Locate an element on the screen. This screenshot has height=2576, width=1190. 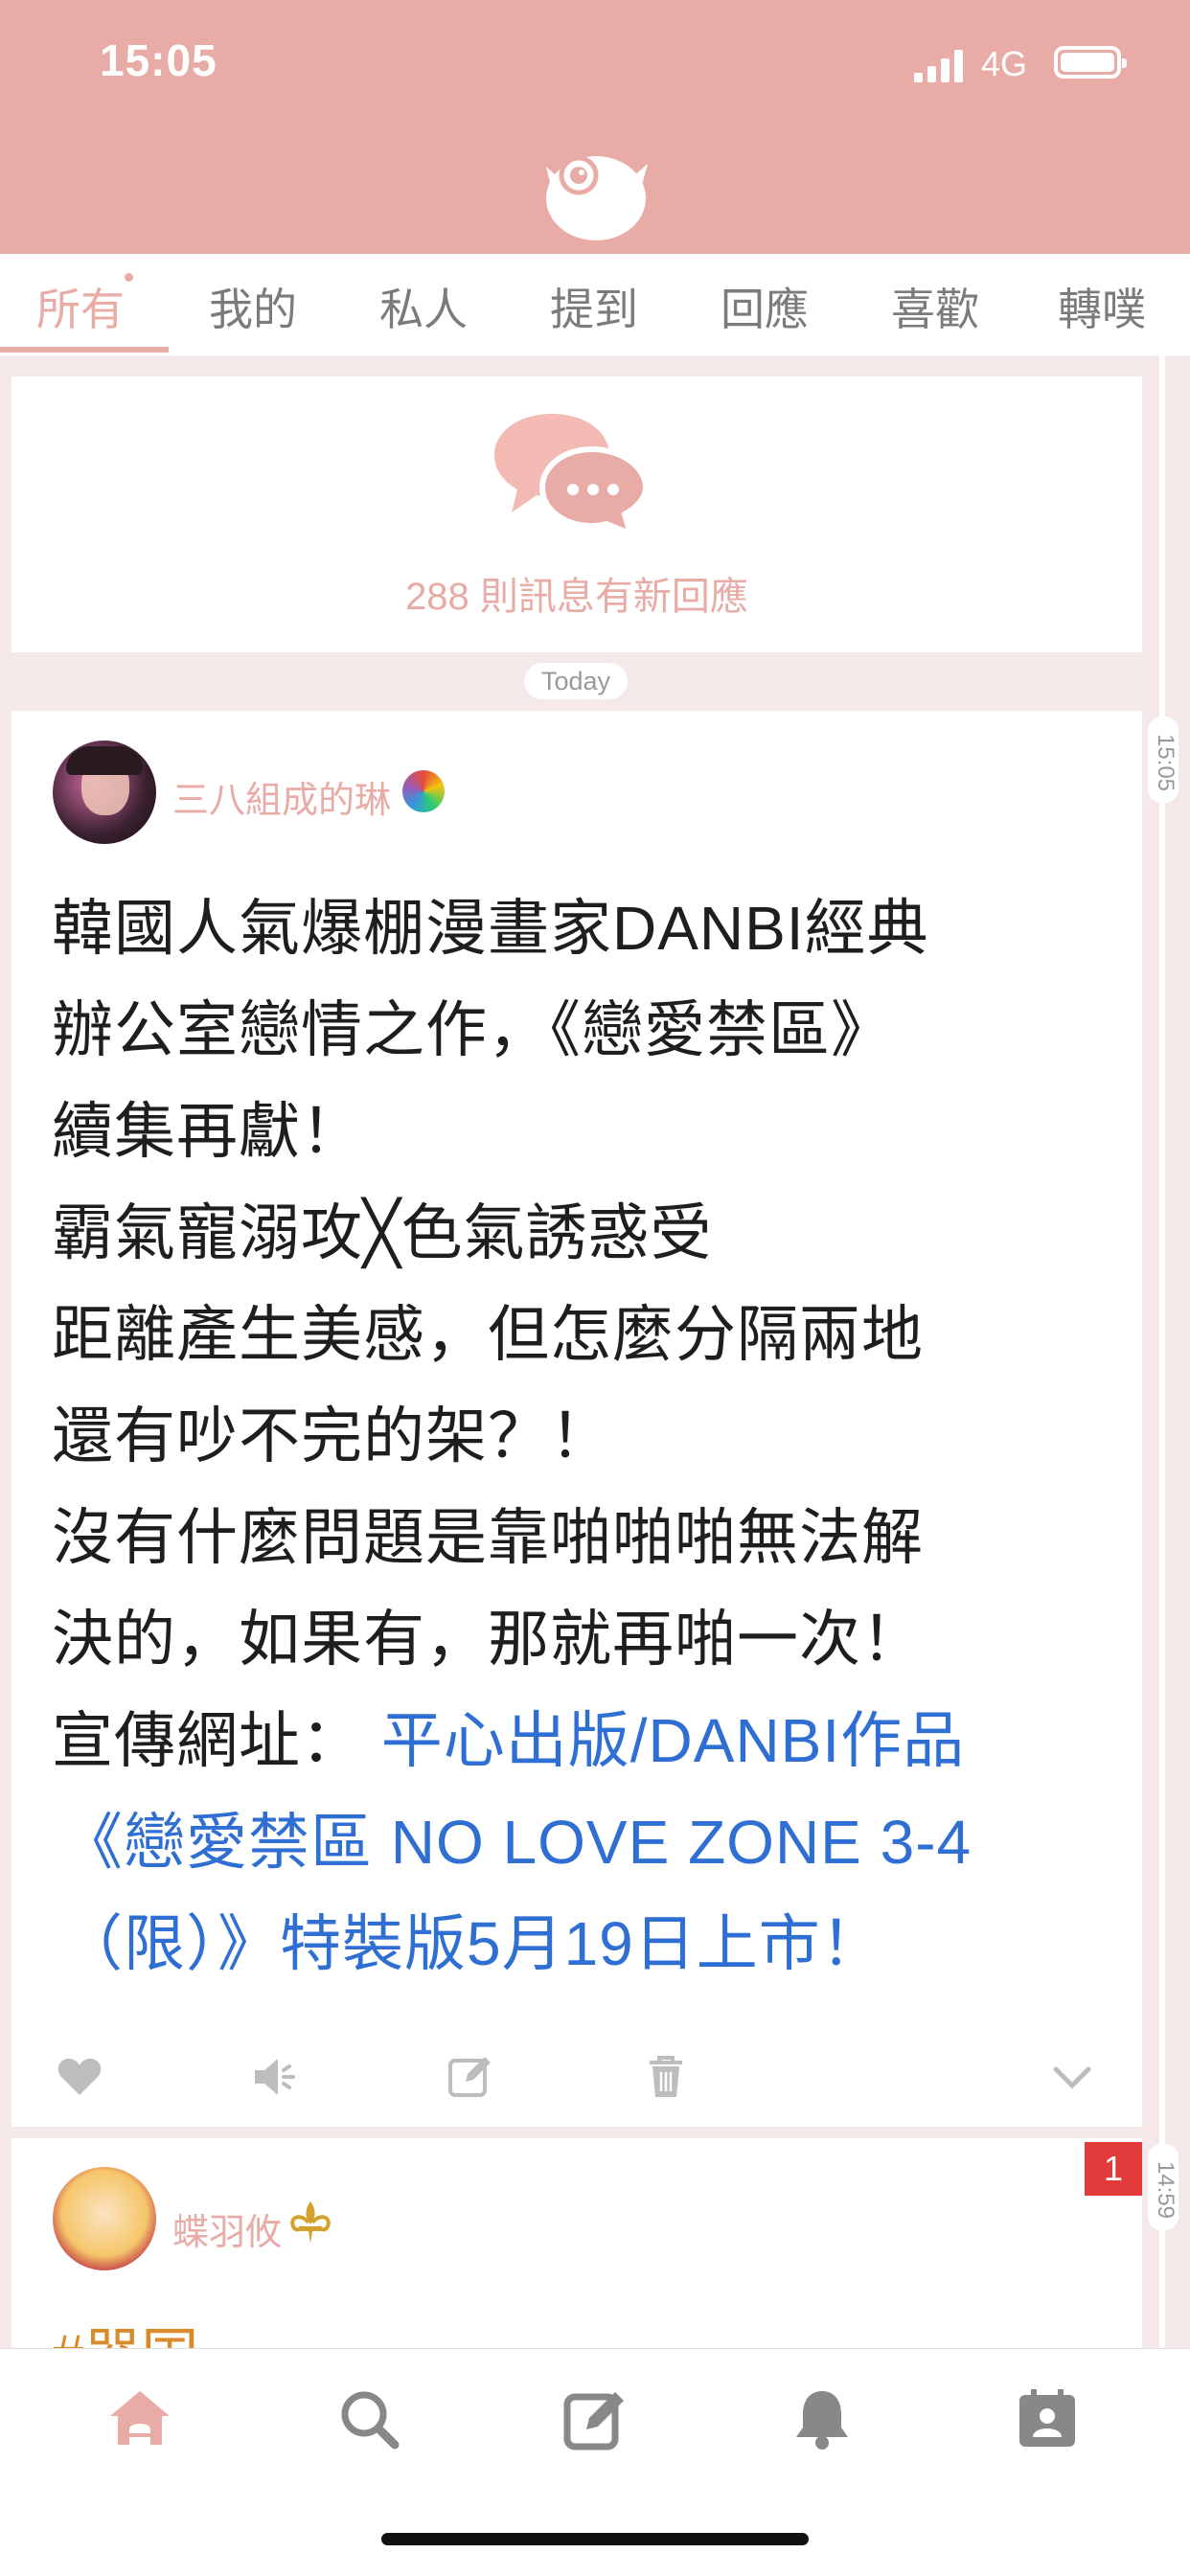
edit-icon is located at coordinates (470, 2077).